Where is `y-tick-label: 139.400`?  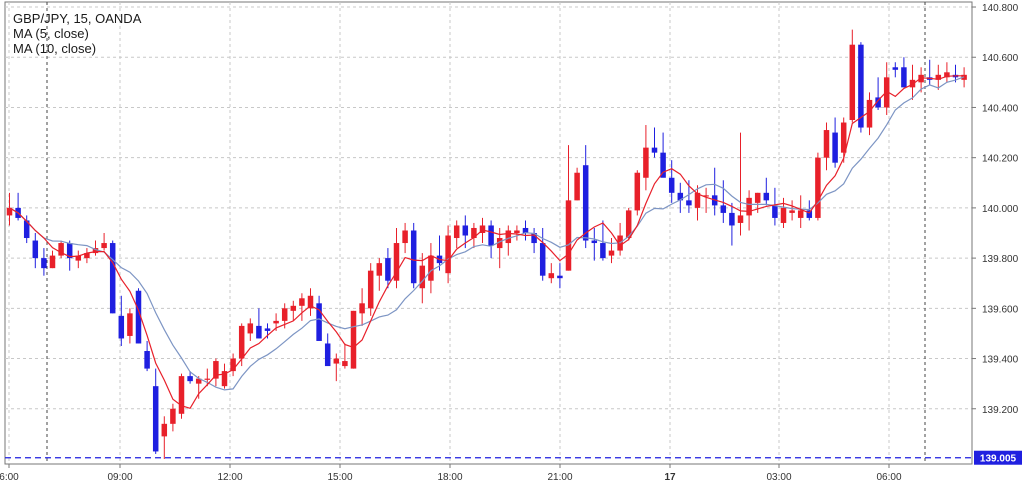 y-tick-label: 139.400 is located at coordinates (1000, 360).